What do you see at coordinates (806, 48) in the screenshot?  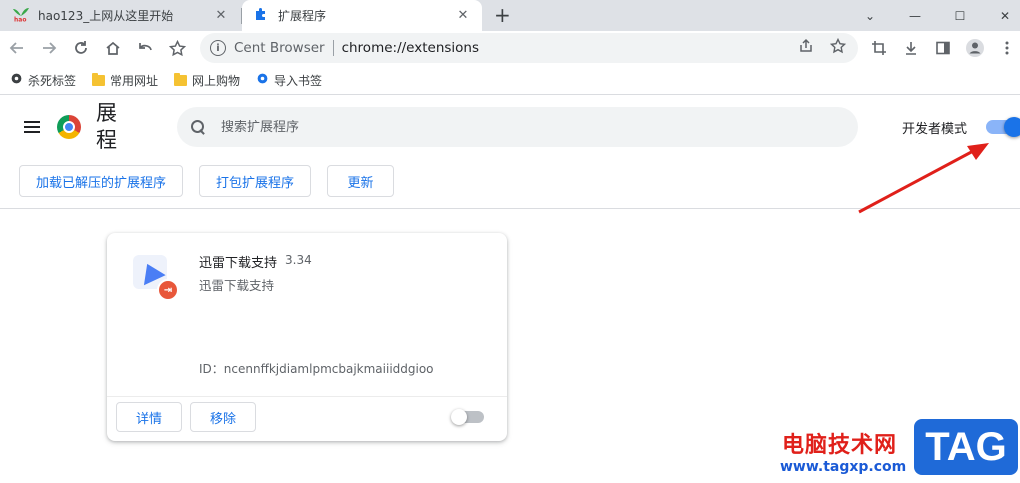 I see `share-icon` at bounding box center [806, 48].